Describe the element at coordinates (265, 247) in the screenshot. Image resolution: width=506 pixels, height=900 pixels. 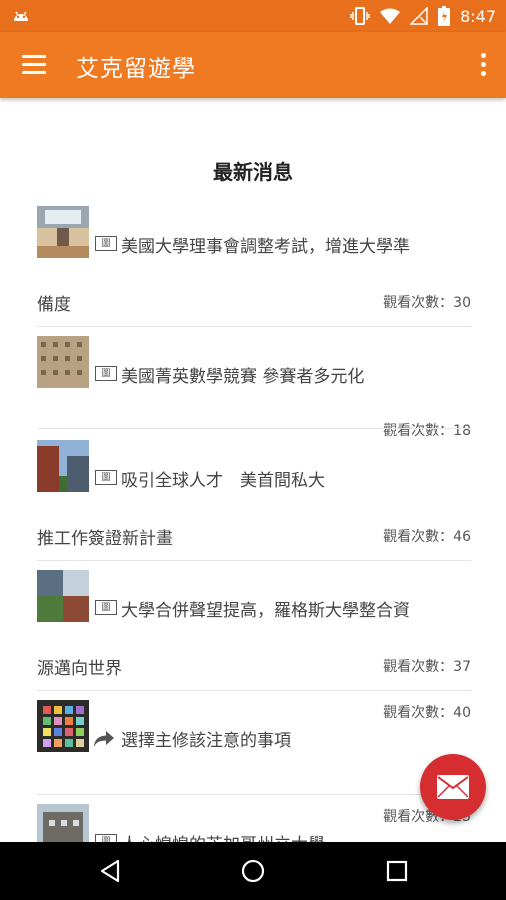
I see `news-title-line1: 美國大學理事會調整考試，增進大學準` at that location.